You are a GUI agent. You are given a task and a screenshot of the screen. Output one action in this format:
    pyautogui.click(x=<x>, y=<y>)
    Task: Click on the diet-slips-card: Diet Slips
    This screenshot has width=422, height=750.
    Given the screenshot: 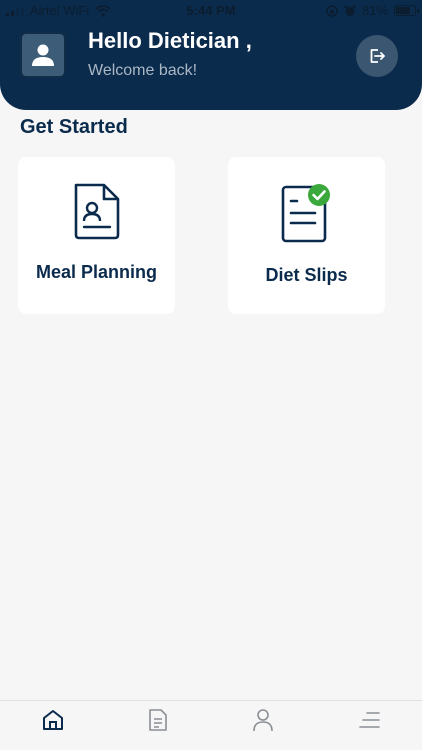 What is the action you would take?
    pyautogui.click(x=306, y=235)
    